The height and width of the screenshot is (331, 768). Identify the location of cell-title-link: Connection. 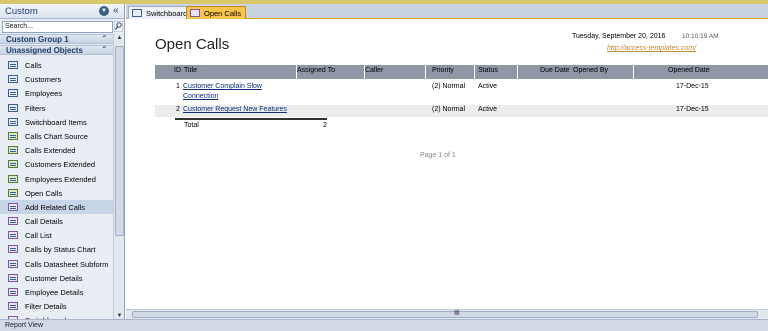
(200, 96).